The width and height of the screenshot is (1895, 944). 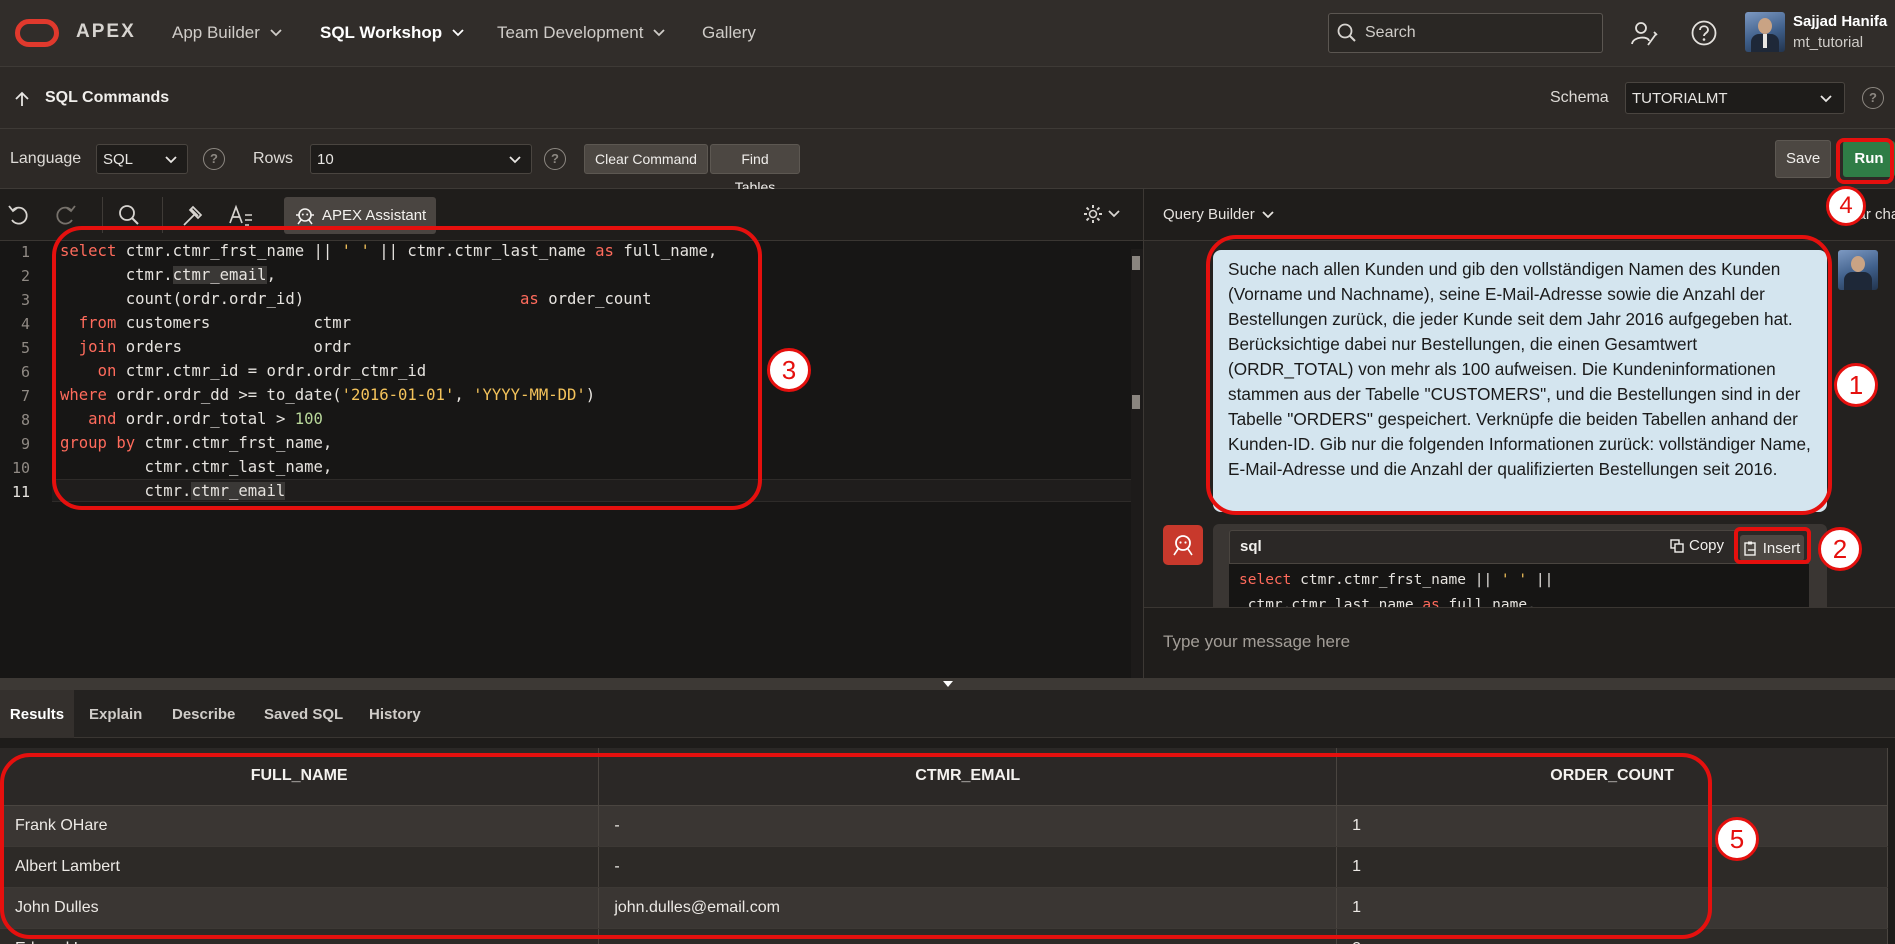 I want to click on line-number: 2, so click(x=25, y=276).